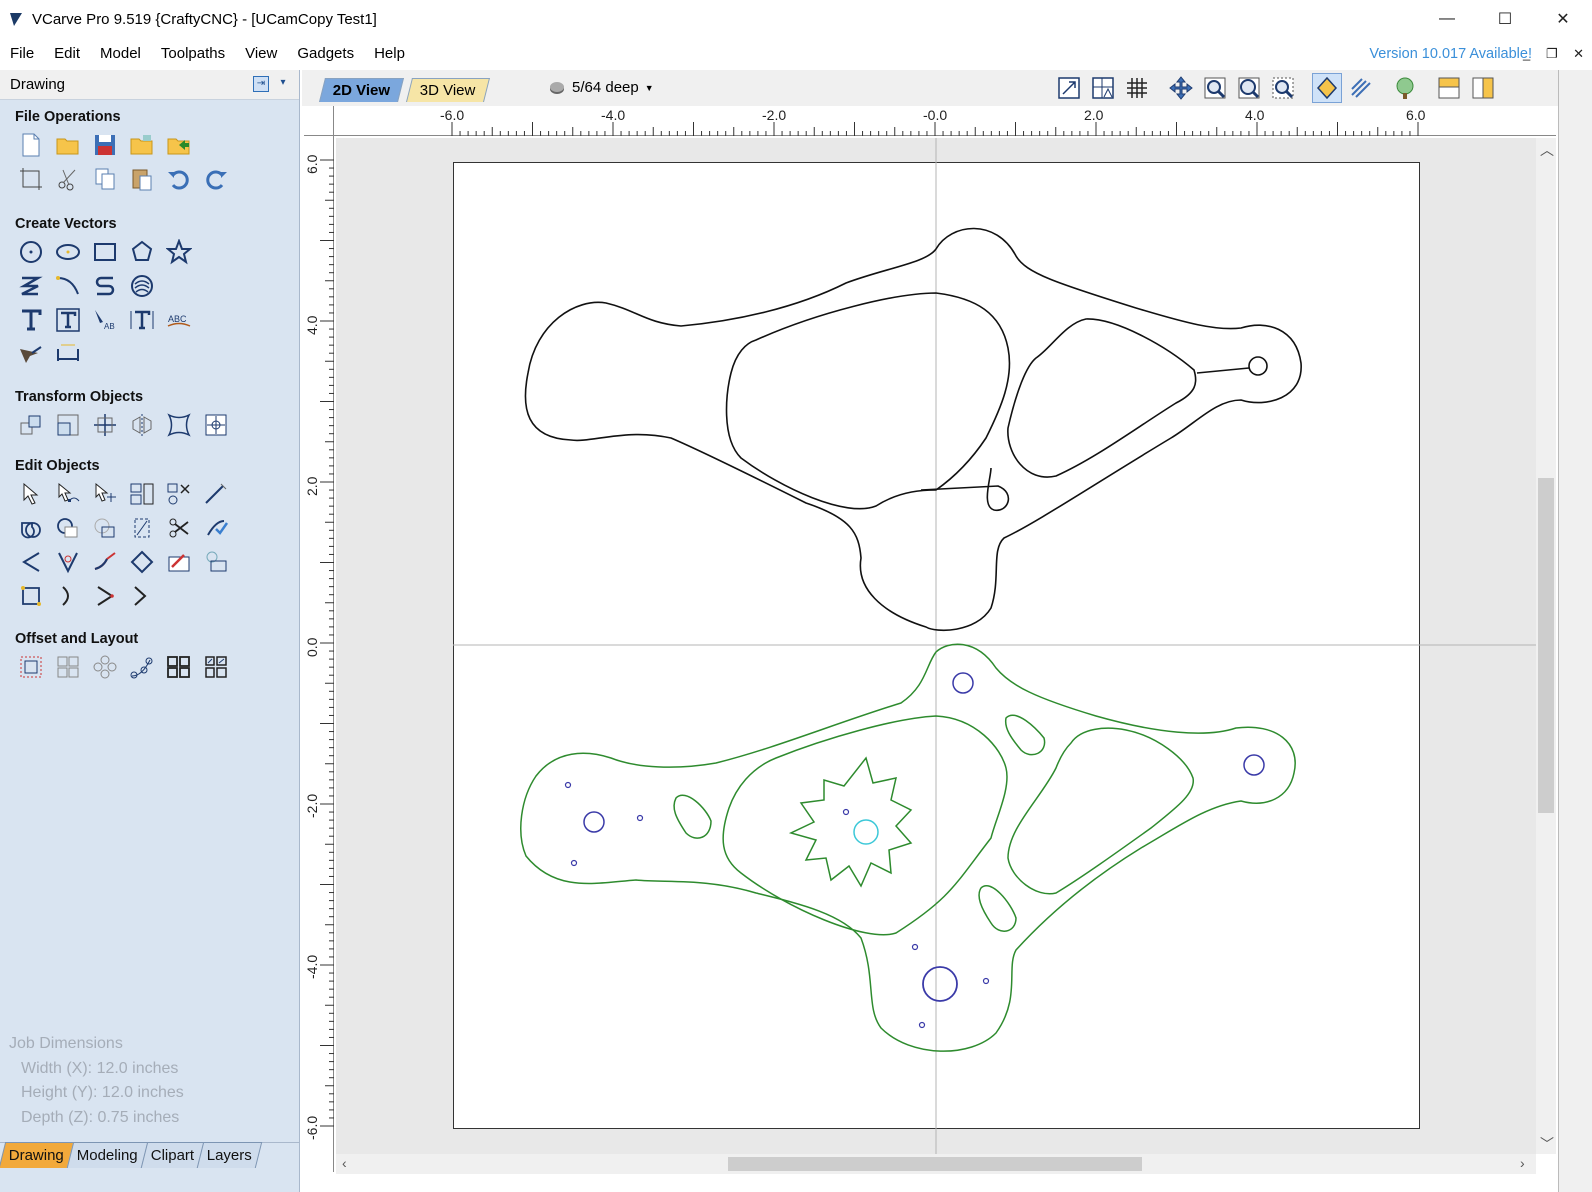 The image size is (1592, 1192). Describe the element at coordinates (215, 425) in the screenshot. I see `set-datum-icon` at that location.